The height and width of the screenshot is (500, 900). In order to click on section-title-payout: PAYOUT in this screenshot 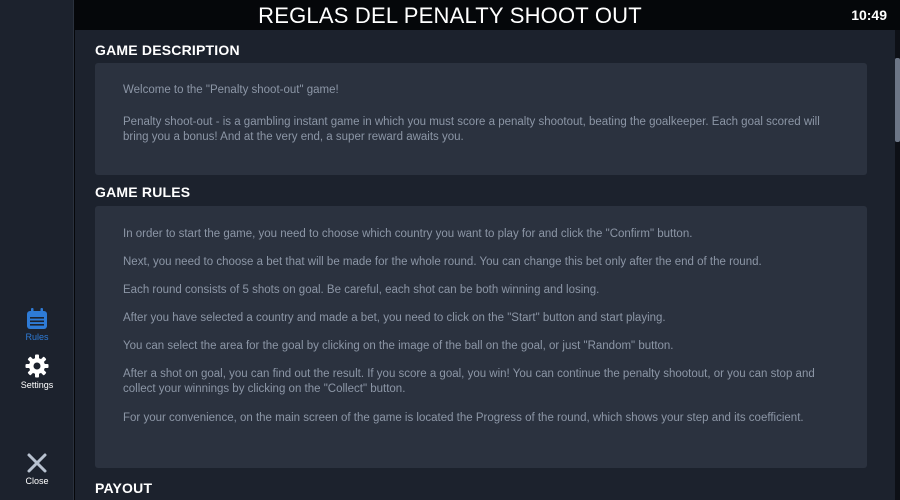, I will do `click(124, 488)`.